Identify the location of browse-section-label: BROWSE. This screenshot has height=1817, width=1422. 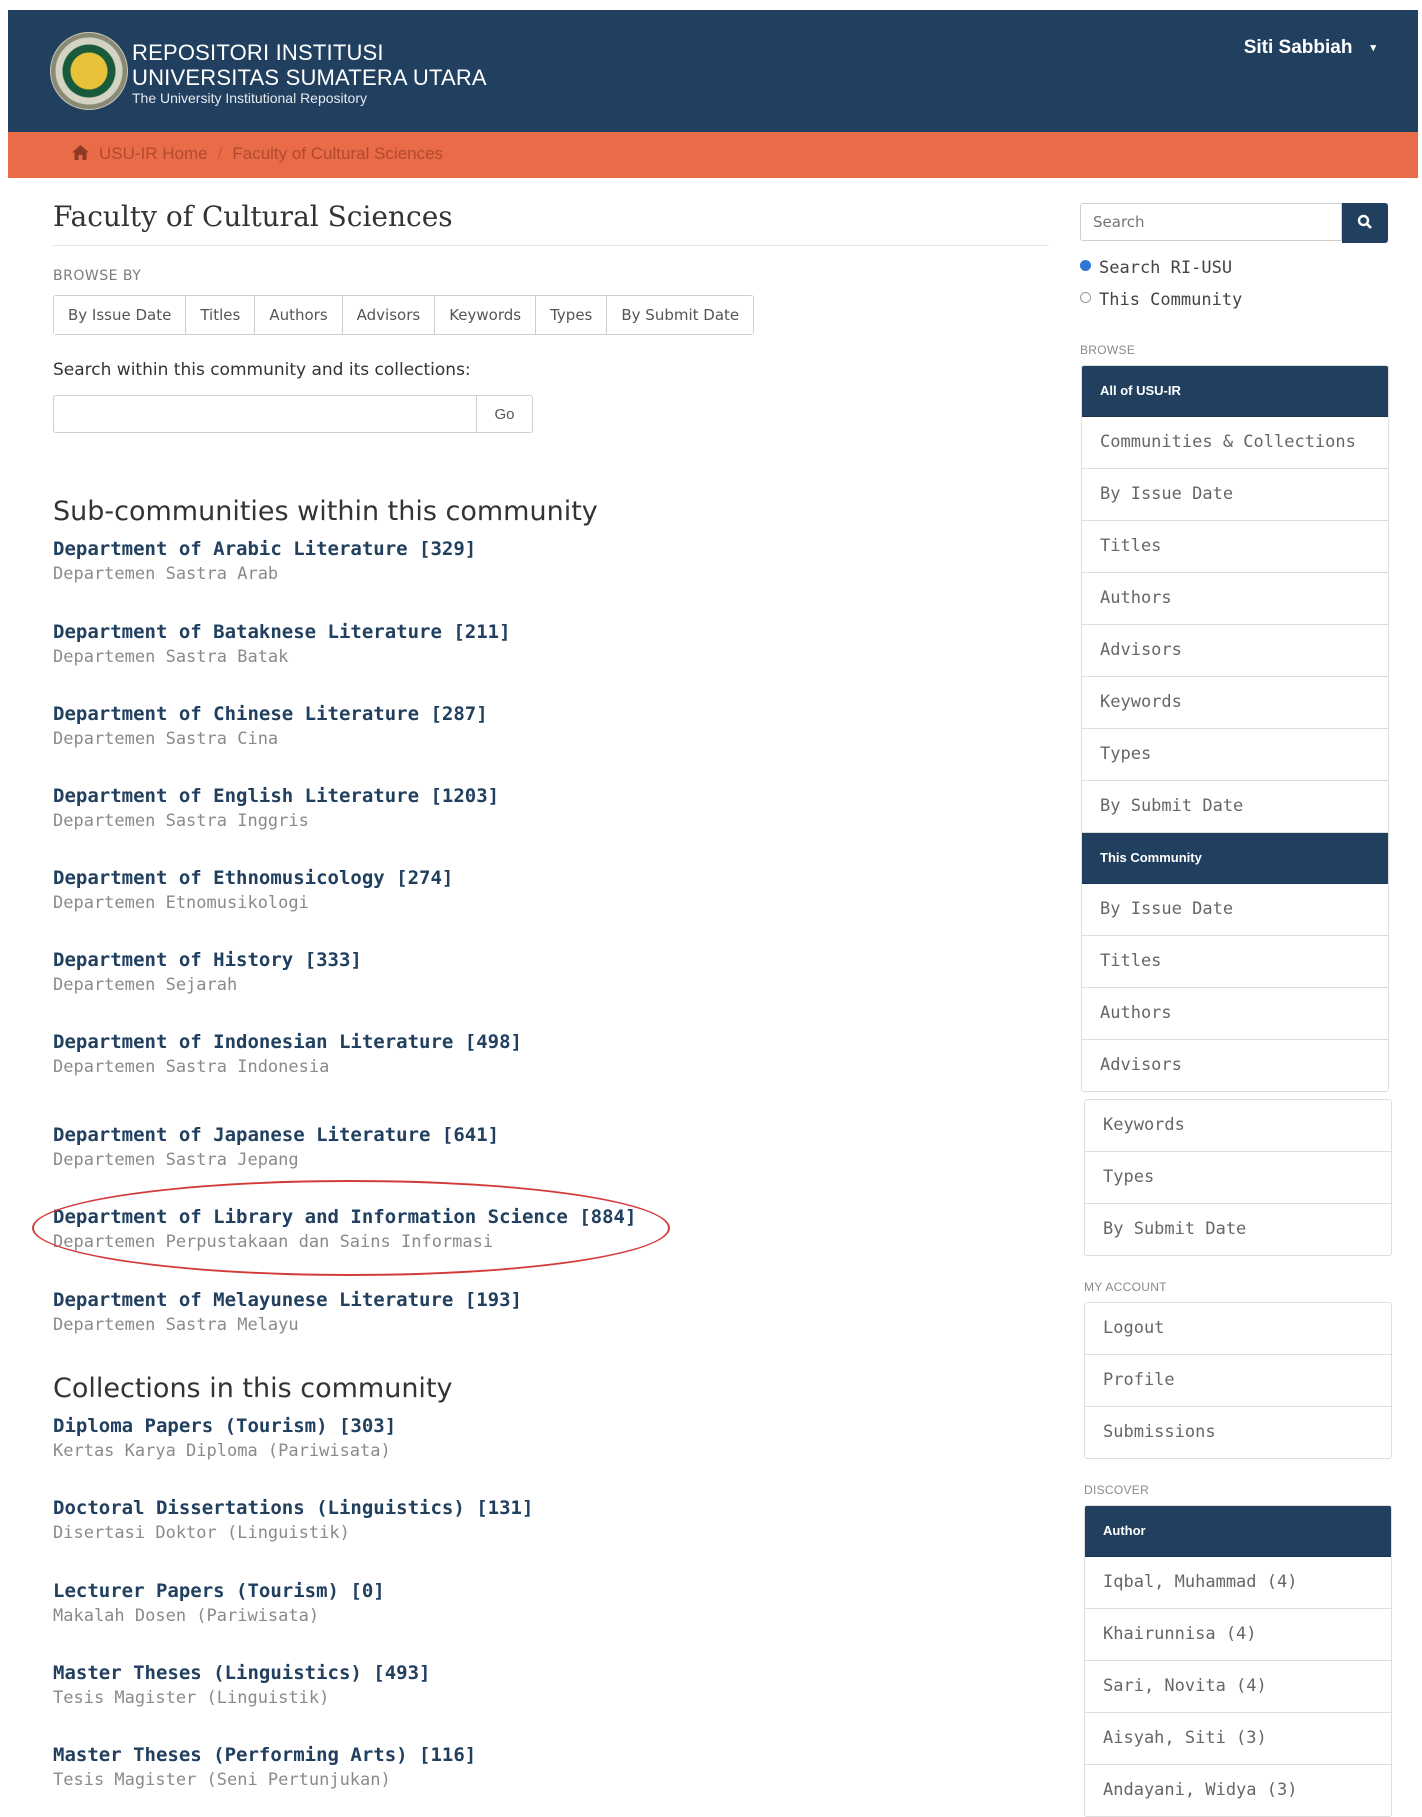
(1108, 350).